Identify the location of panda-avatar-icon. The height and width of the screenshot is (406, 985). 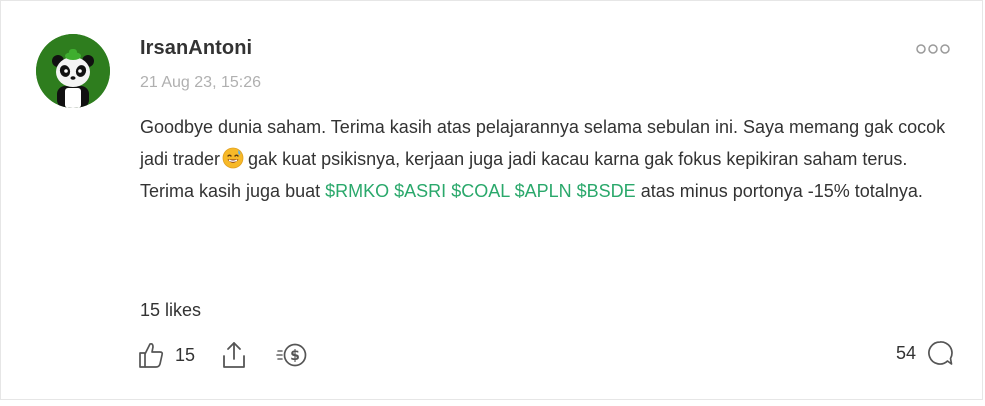
(73, 71).